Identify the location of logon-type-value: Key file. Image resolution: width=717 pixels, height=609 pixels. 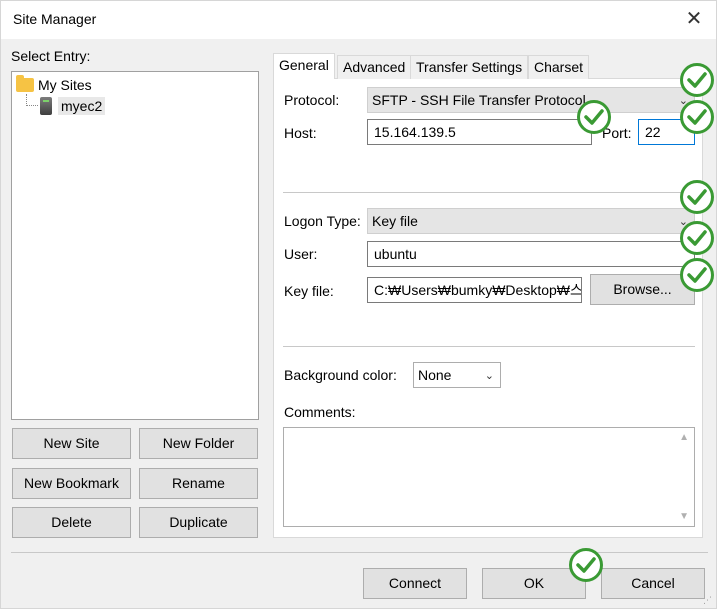
(395, 221).